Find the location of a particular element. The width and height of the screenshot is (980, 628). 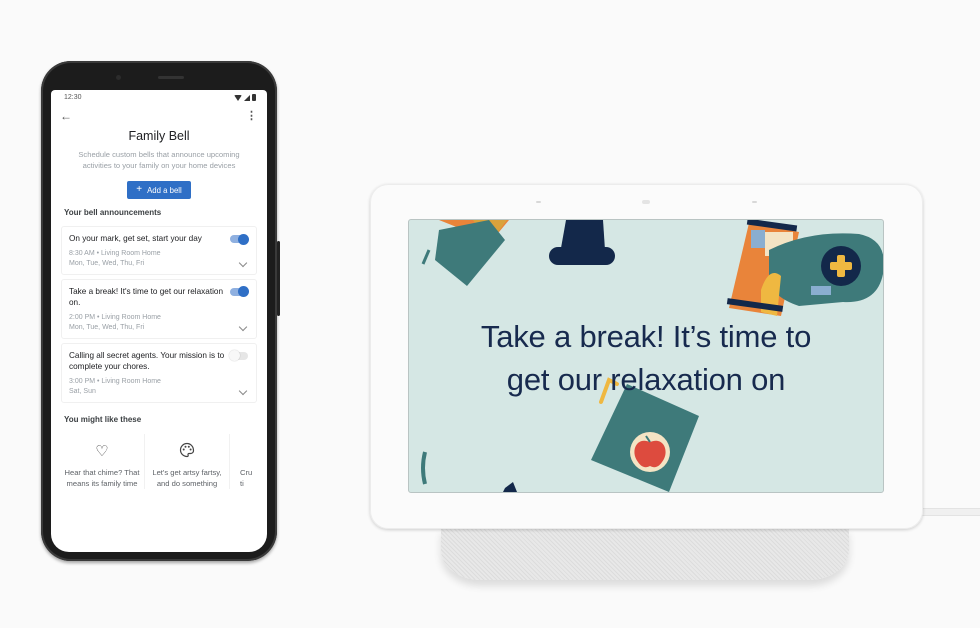

wifi-icon is located at coordinates (238, 97).